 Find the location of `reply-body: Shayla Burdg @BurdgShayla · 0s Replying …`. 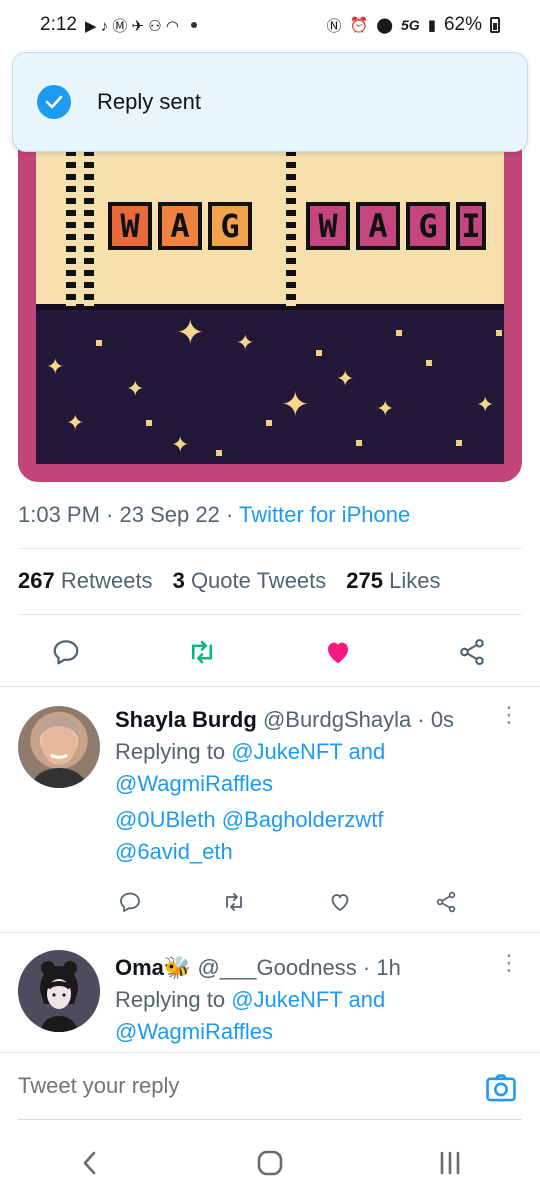

reply-body: Shayla Burdg @BurdgShayla · 0s Replying … is located at coordinates (317, 786).